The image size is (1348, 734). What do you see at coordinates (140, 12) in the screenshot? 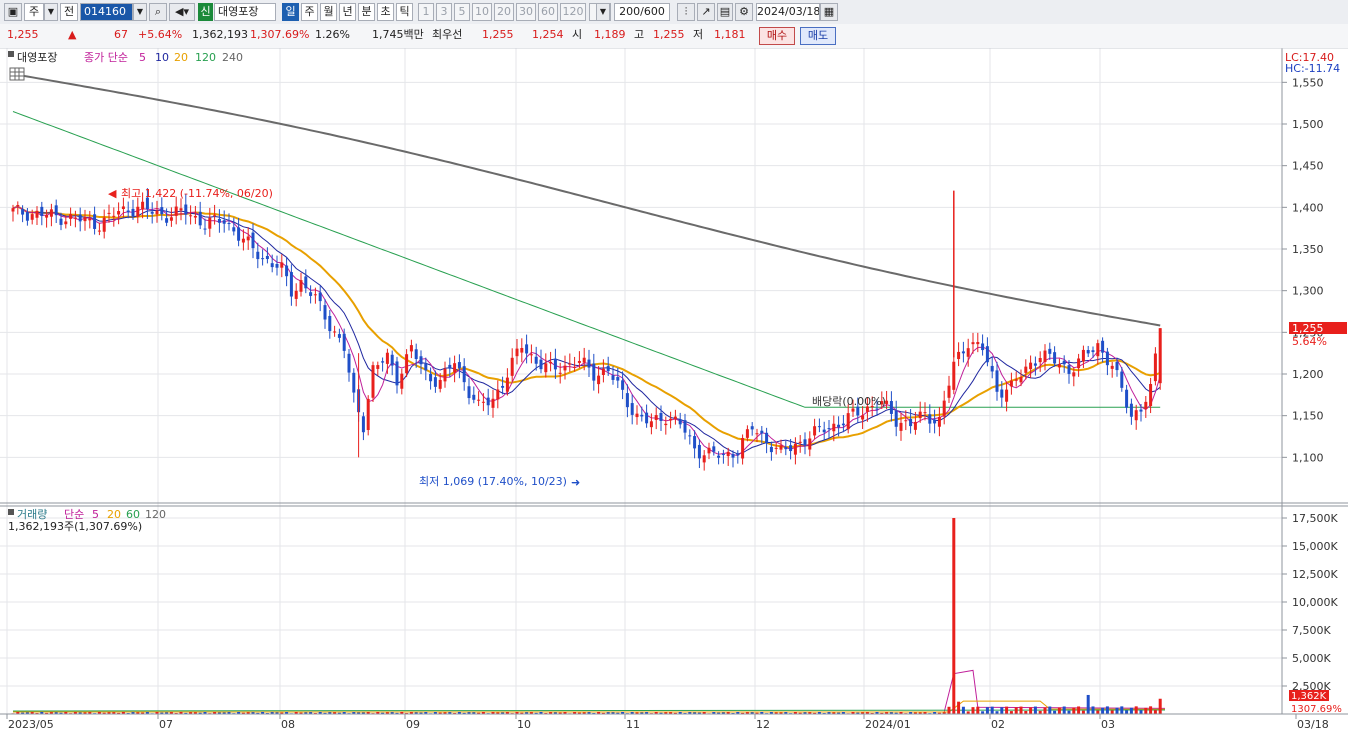
I see `code-dropdown-icon: ▼` at bounding box center [140, 12].